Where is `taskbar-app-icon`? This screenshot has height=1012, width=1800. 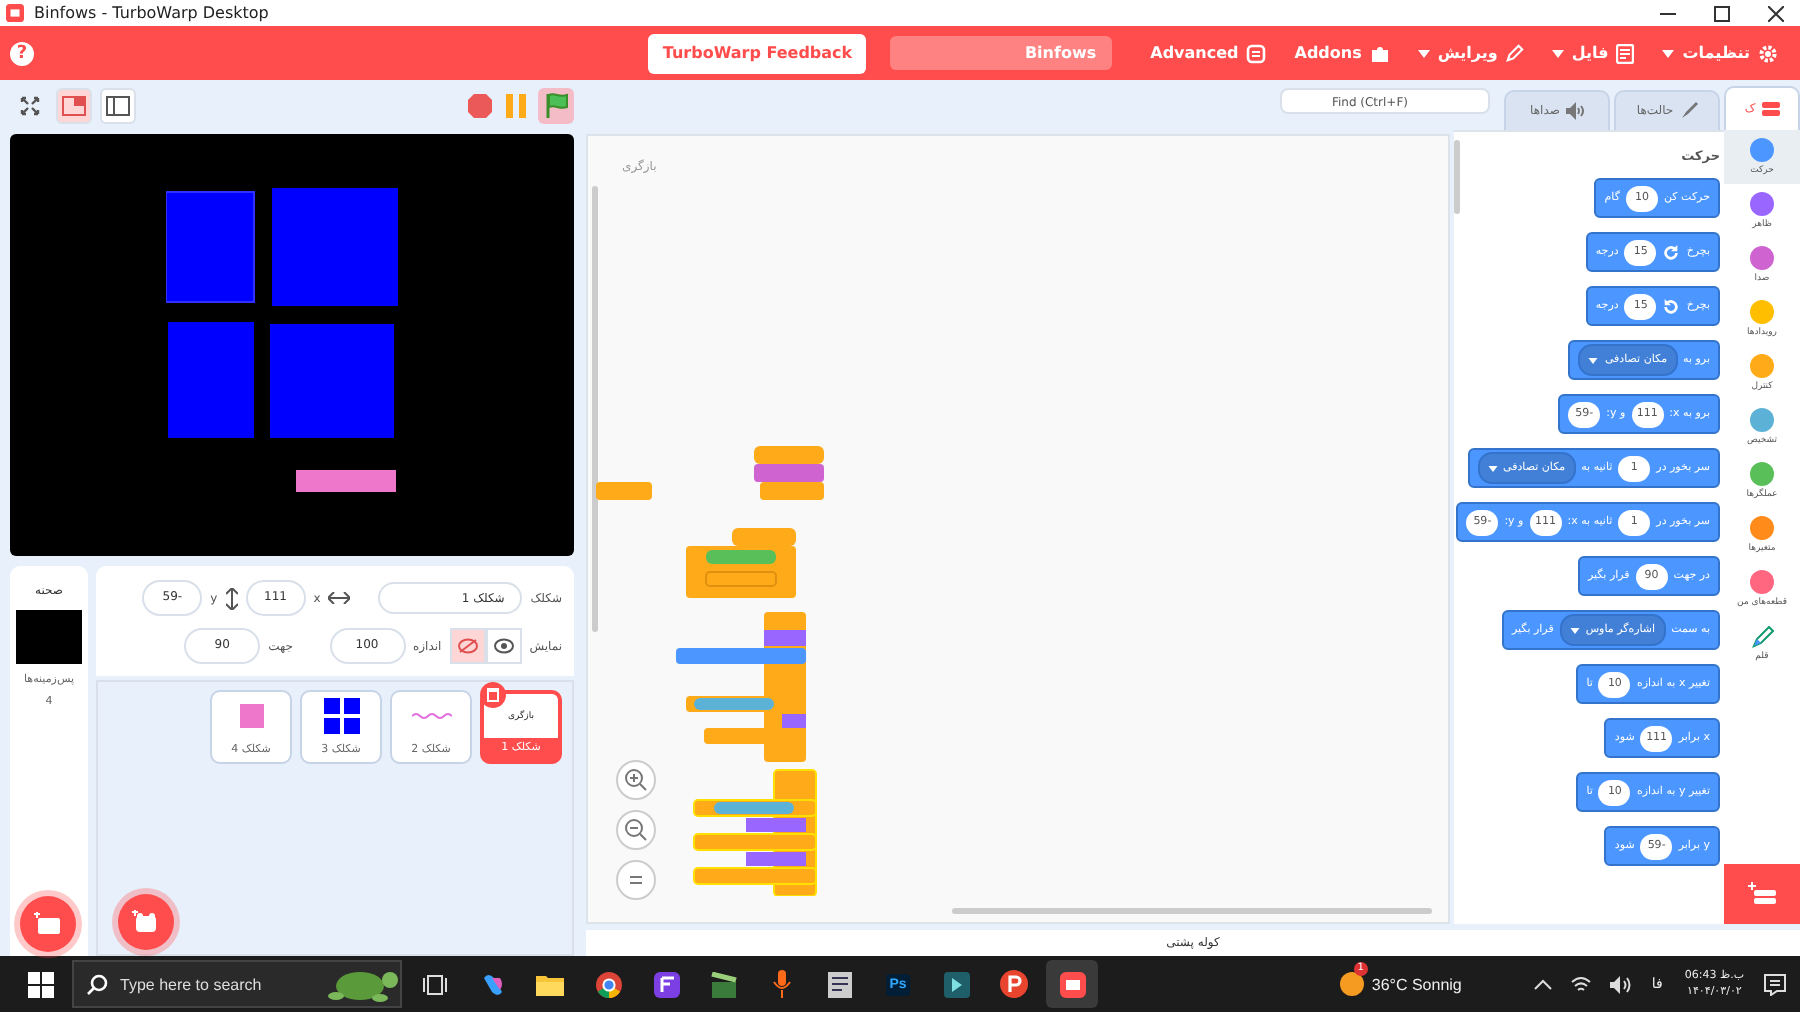
taskbar-app-icon is located at coordinates (1072, 984).